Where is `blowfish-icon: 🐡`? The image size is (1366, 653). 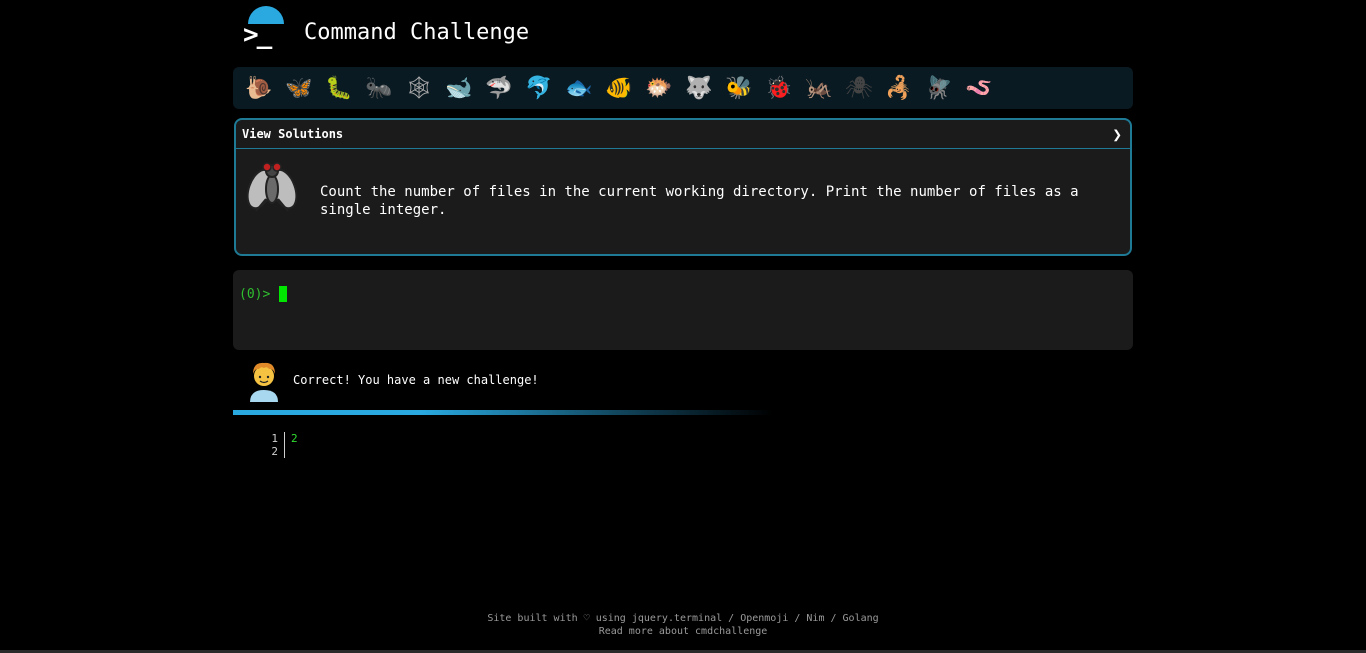
blowfish-icon: 🐡 is located at coordinates (659, 88).